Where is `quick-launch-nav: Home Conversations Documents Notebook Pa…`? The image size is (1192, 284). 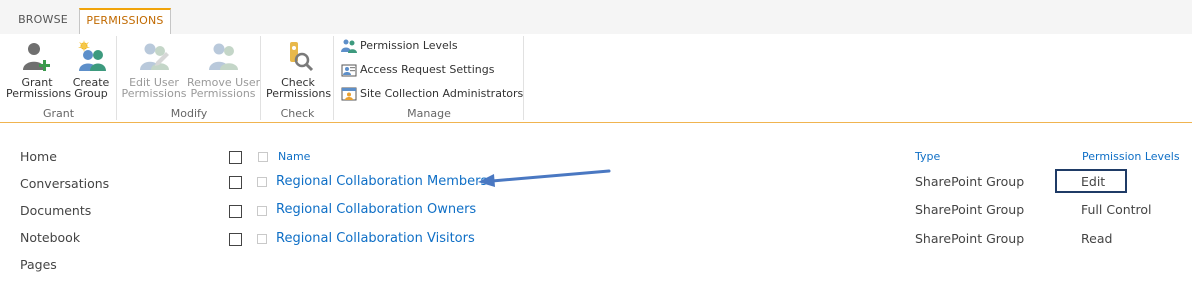 quick-launch-nav: Home Conversations Documents Notebook Pa… is located at coordinates (64, 215).